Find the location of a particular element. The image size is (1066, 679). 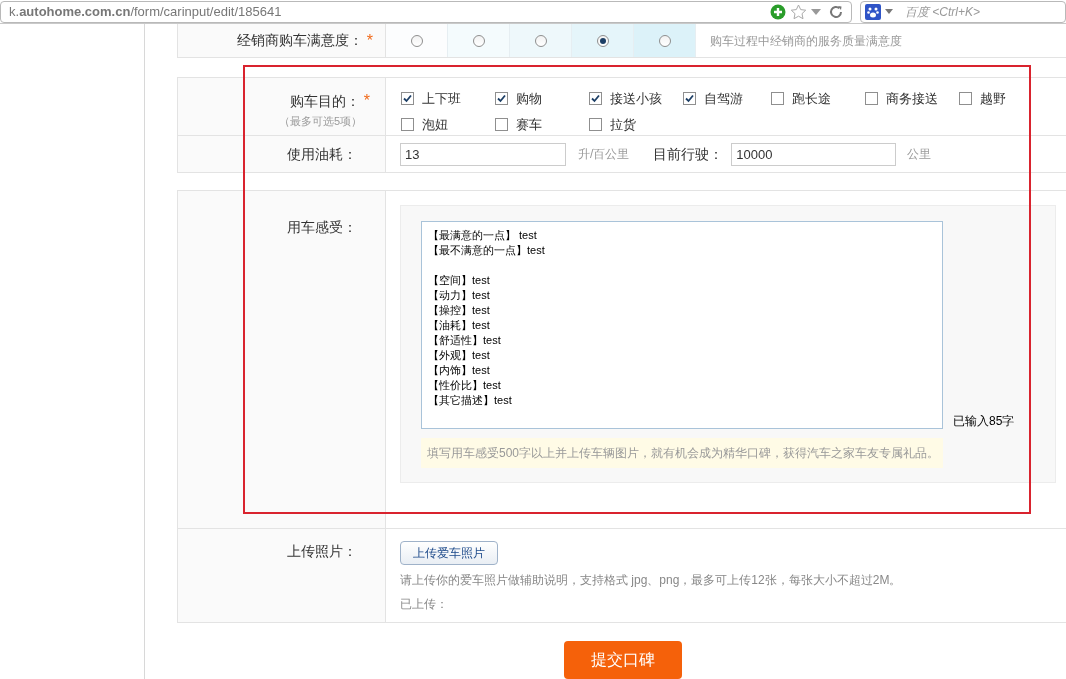

option-label: 泡妞 is located at coordinates (435, 124).